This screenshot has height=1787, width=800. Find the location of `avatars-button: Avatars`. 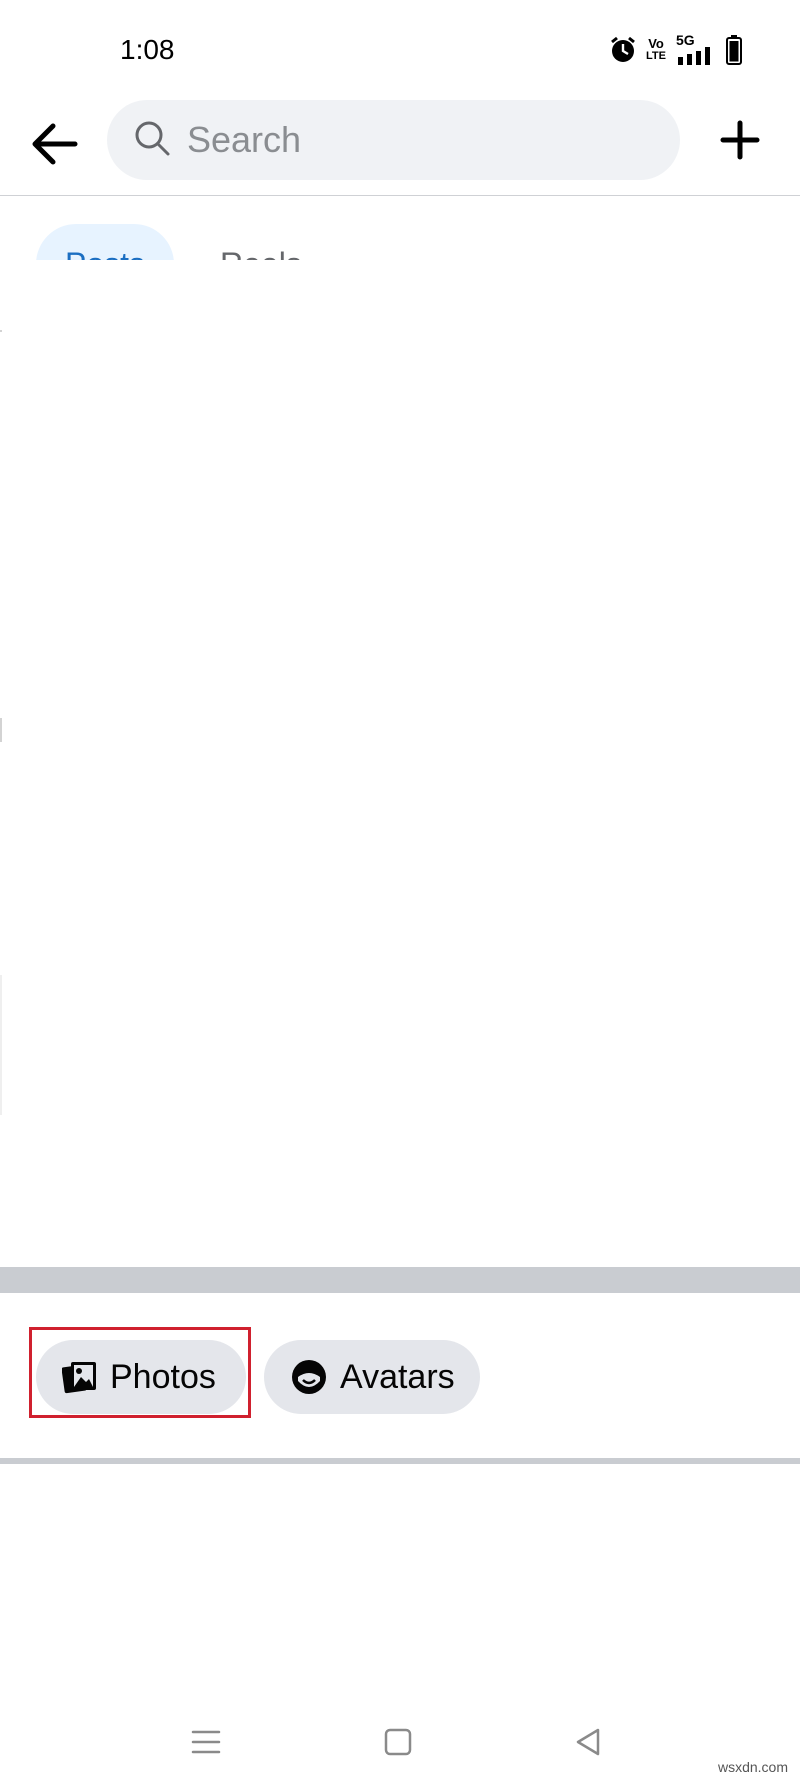

avatars-button: Avatars is located at coordinates (372, 1377).